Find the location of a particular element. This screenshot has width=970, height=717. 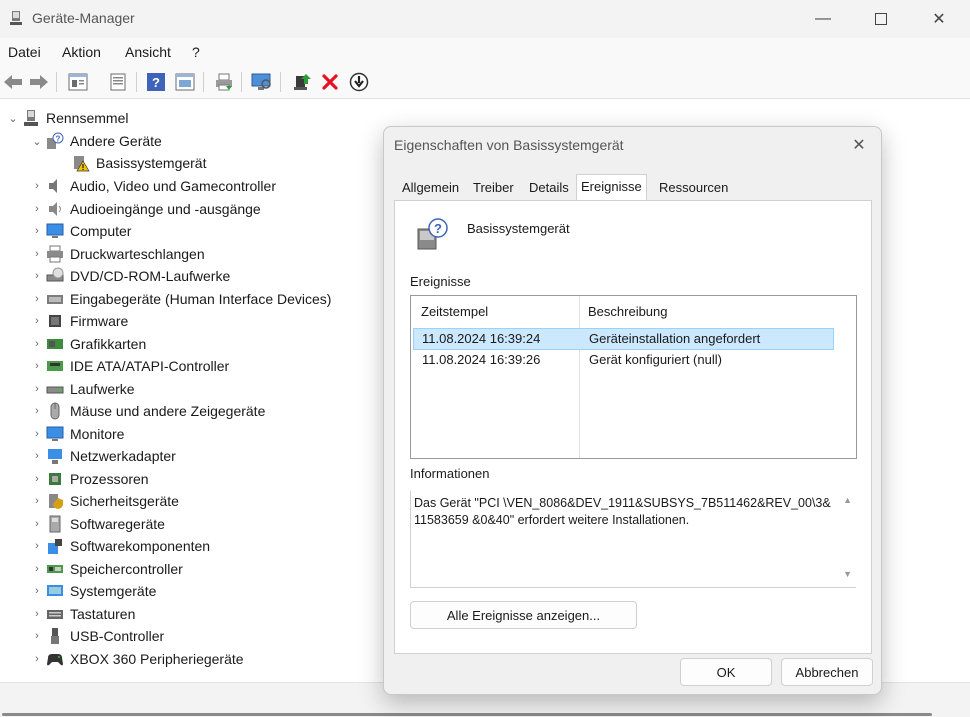

tree-item-category: › Prozessoren is located at coordinates (89, 479).